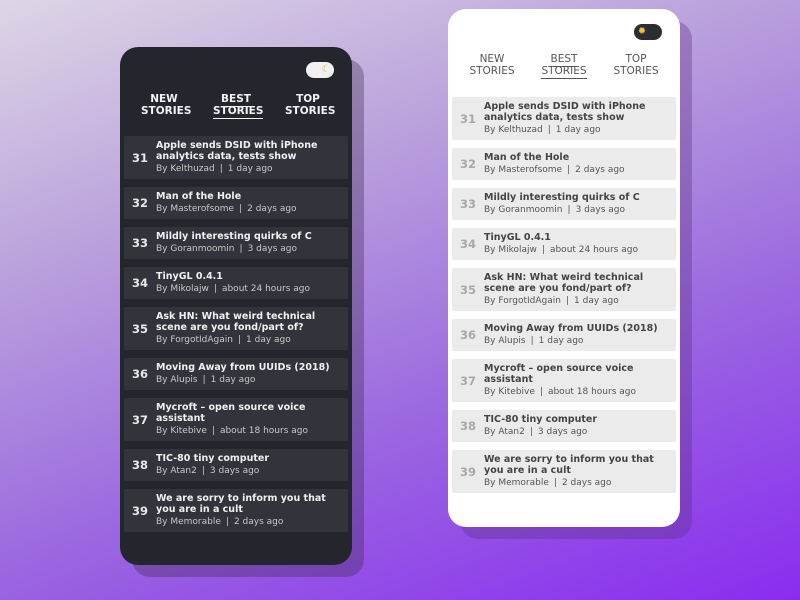  What do you see at coordinates (467, 426) in the screenshot?
I see `story-rank: 38` at bounding box center [467, 426].